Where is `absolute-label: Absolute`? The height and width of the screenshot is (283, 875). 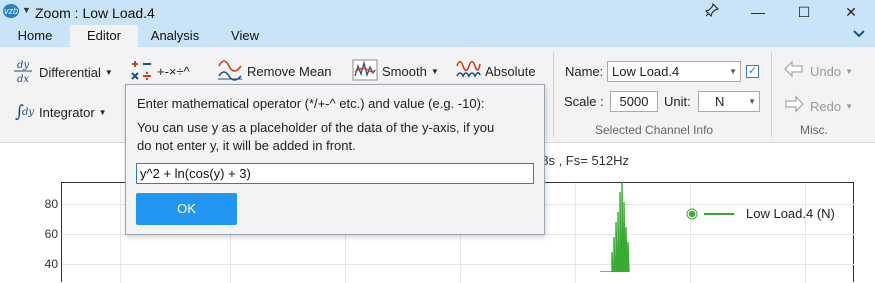 absolute-label: Absolute is located at coordinates (510, 71).